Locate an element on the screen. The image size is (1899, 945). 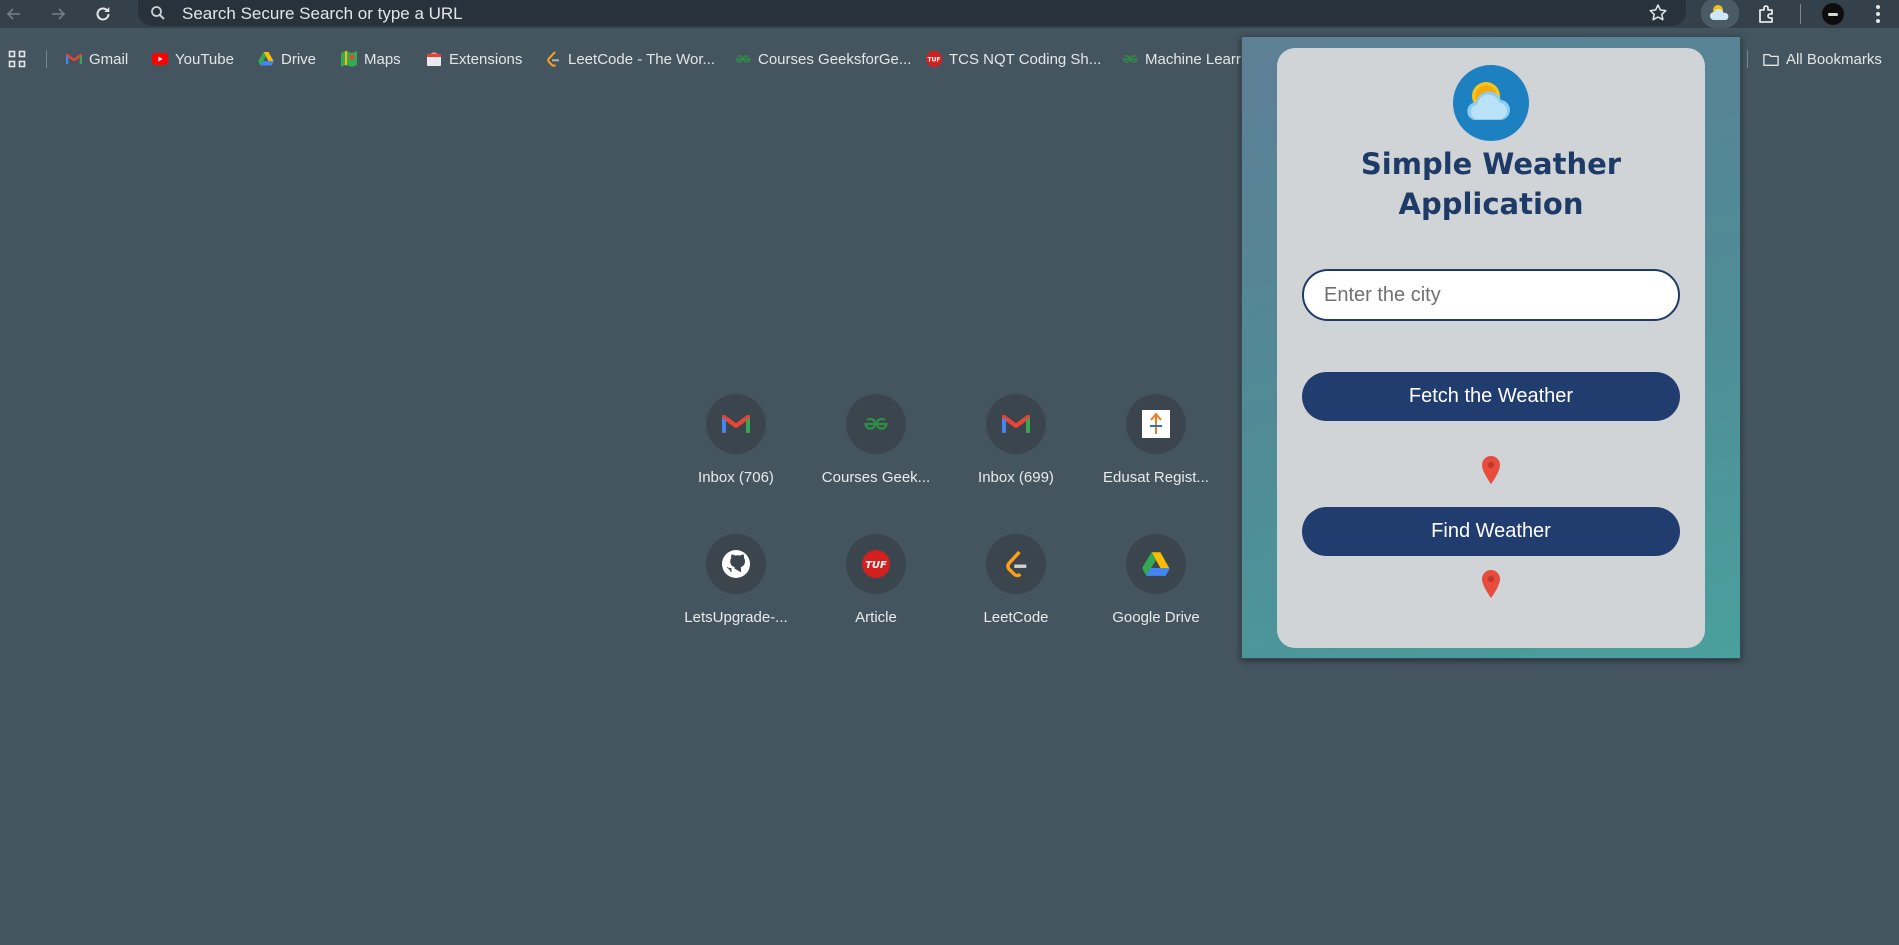
apps-button is located at coordinates (17, 59).